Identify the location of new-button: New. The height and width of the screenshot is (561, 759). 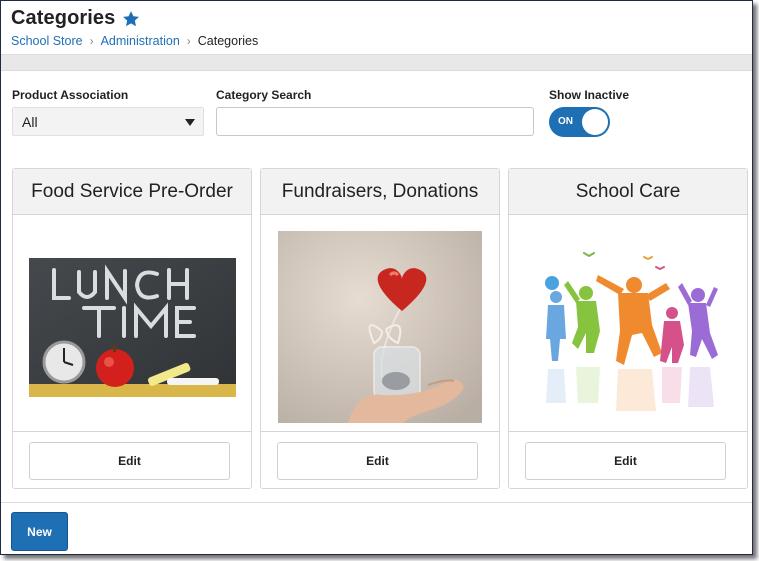
(39, 531).